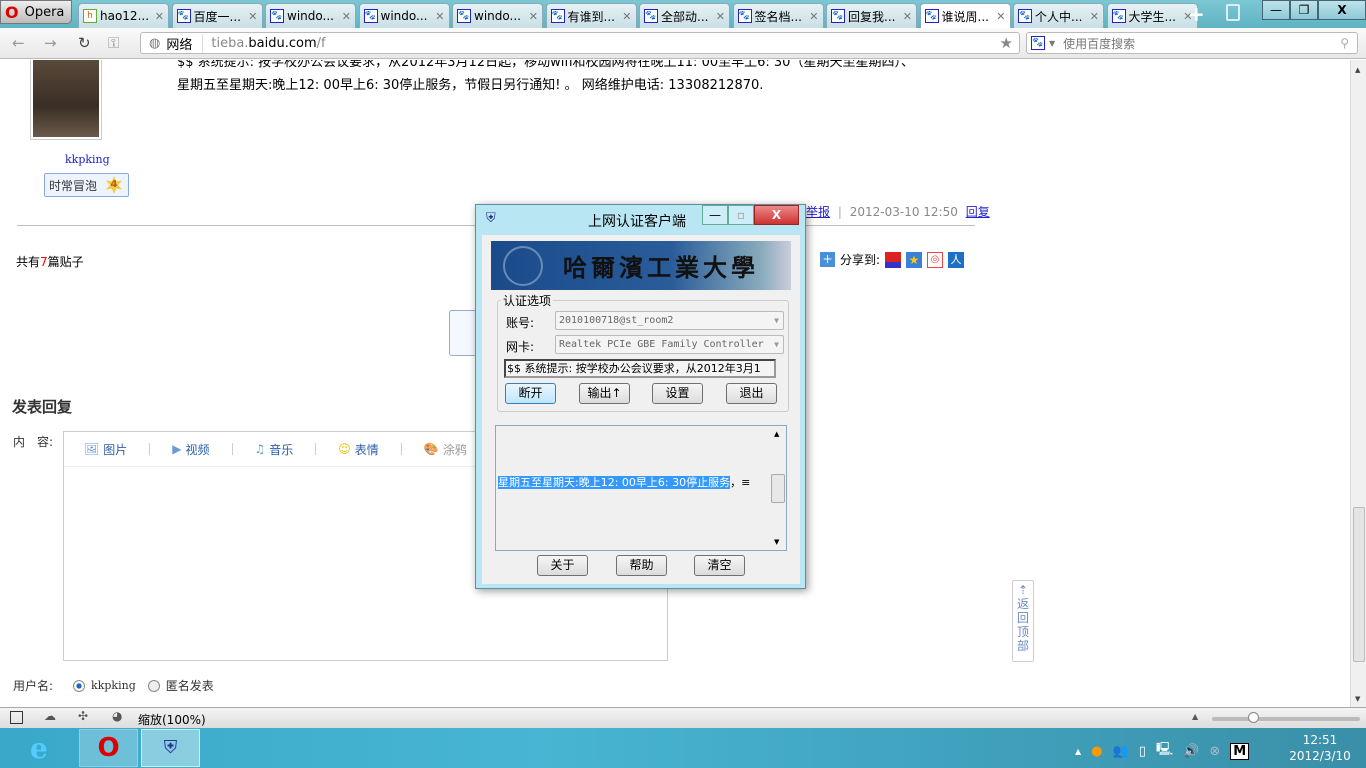 The width and height of the screenshot is (1366, 768). Describe the element at coordinates (108, 748) in the screenshot. I see `opera-taskbar-button: O` at that location.